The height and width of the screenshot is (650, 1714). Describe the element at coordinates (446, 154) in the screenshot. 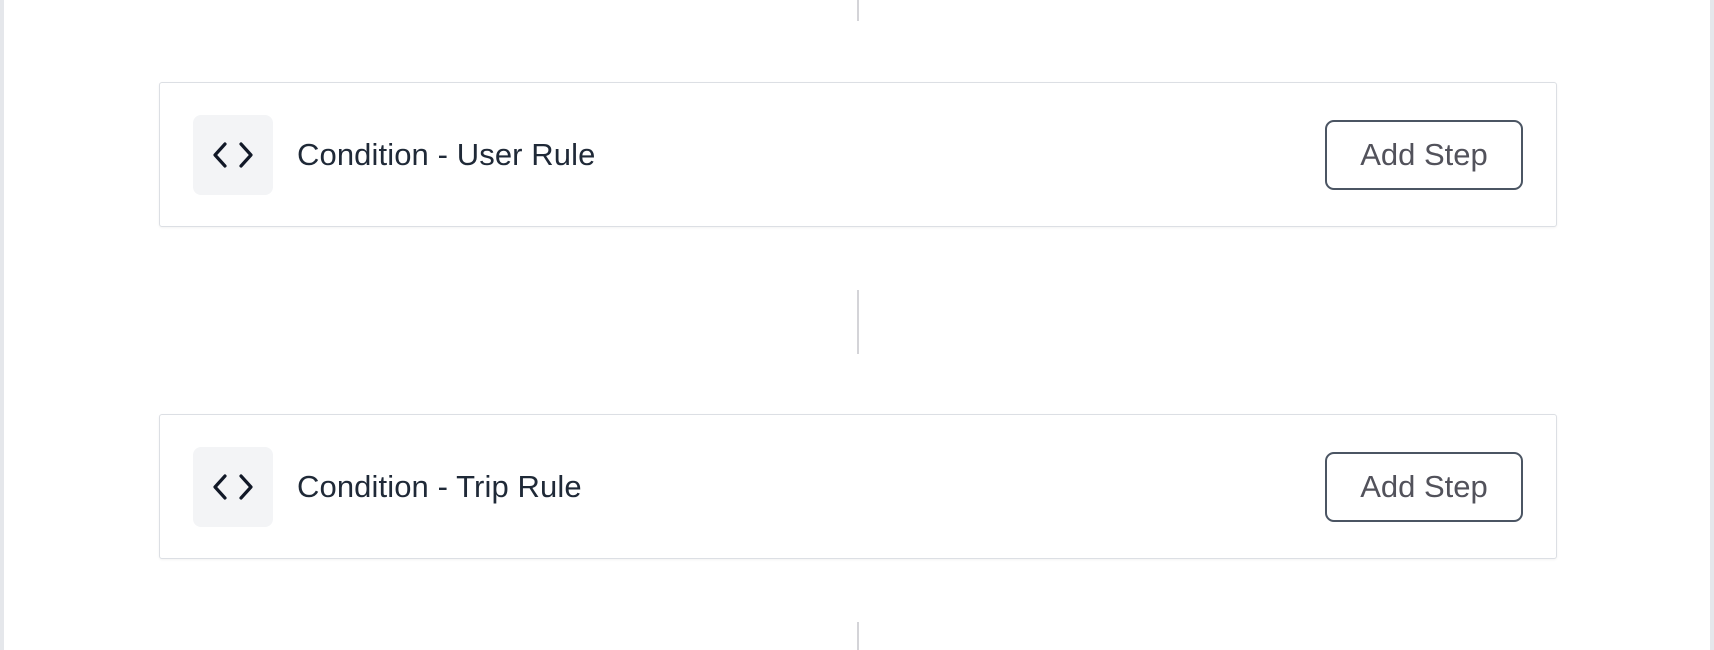

I see `step-title: Condition - User Rule` at that location.